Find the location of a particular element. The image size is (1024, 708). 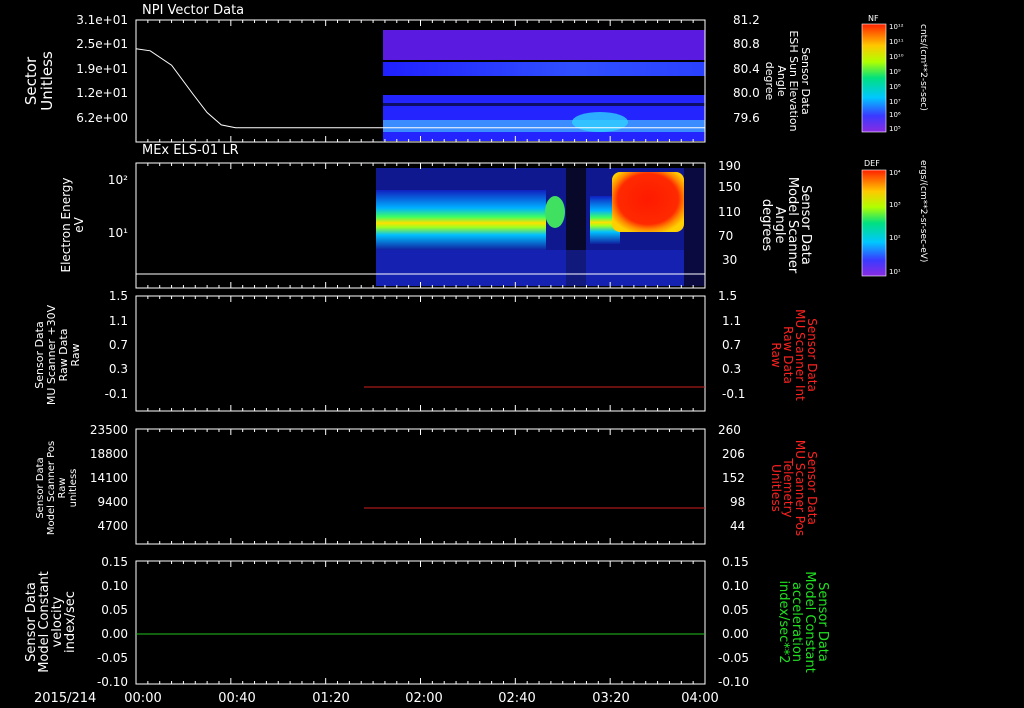

panel3-frame is located at coordinates (420, 353).